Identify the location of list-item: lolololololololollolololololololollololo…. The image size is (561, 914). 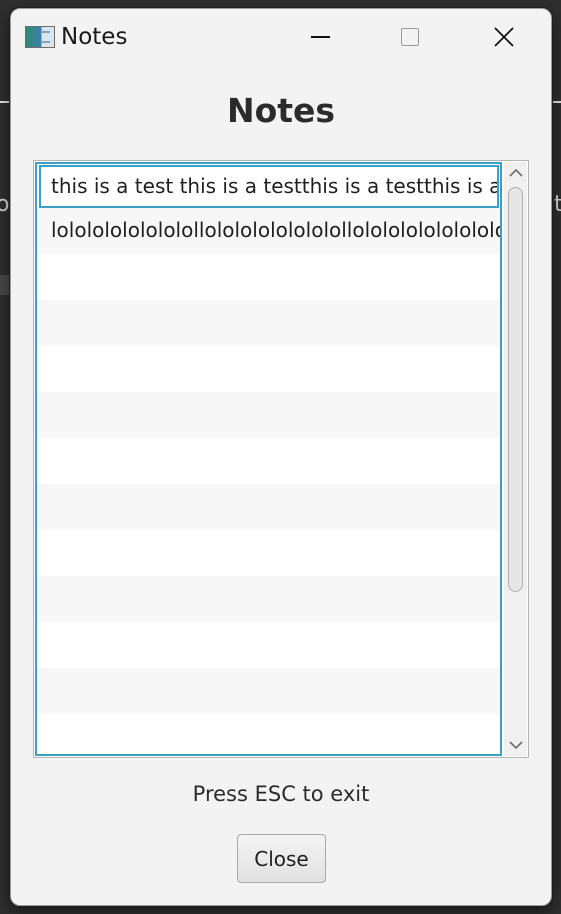
(268, 231).